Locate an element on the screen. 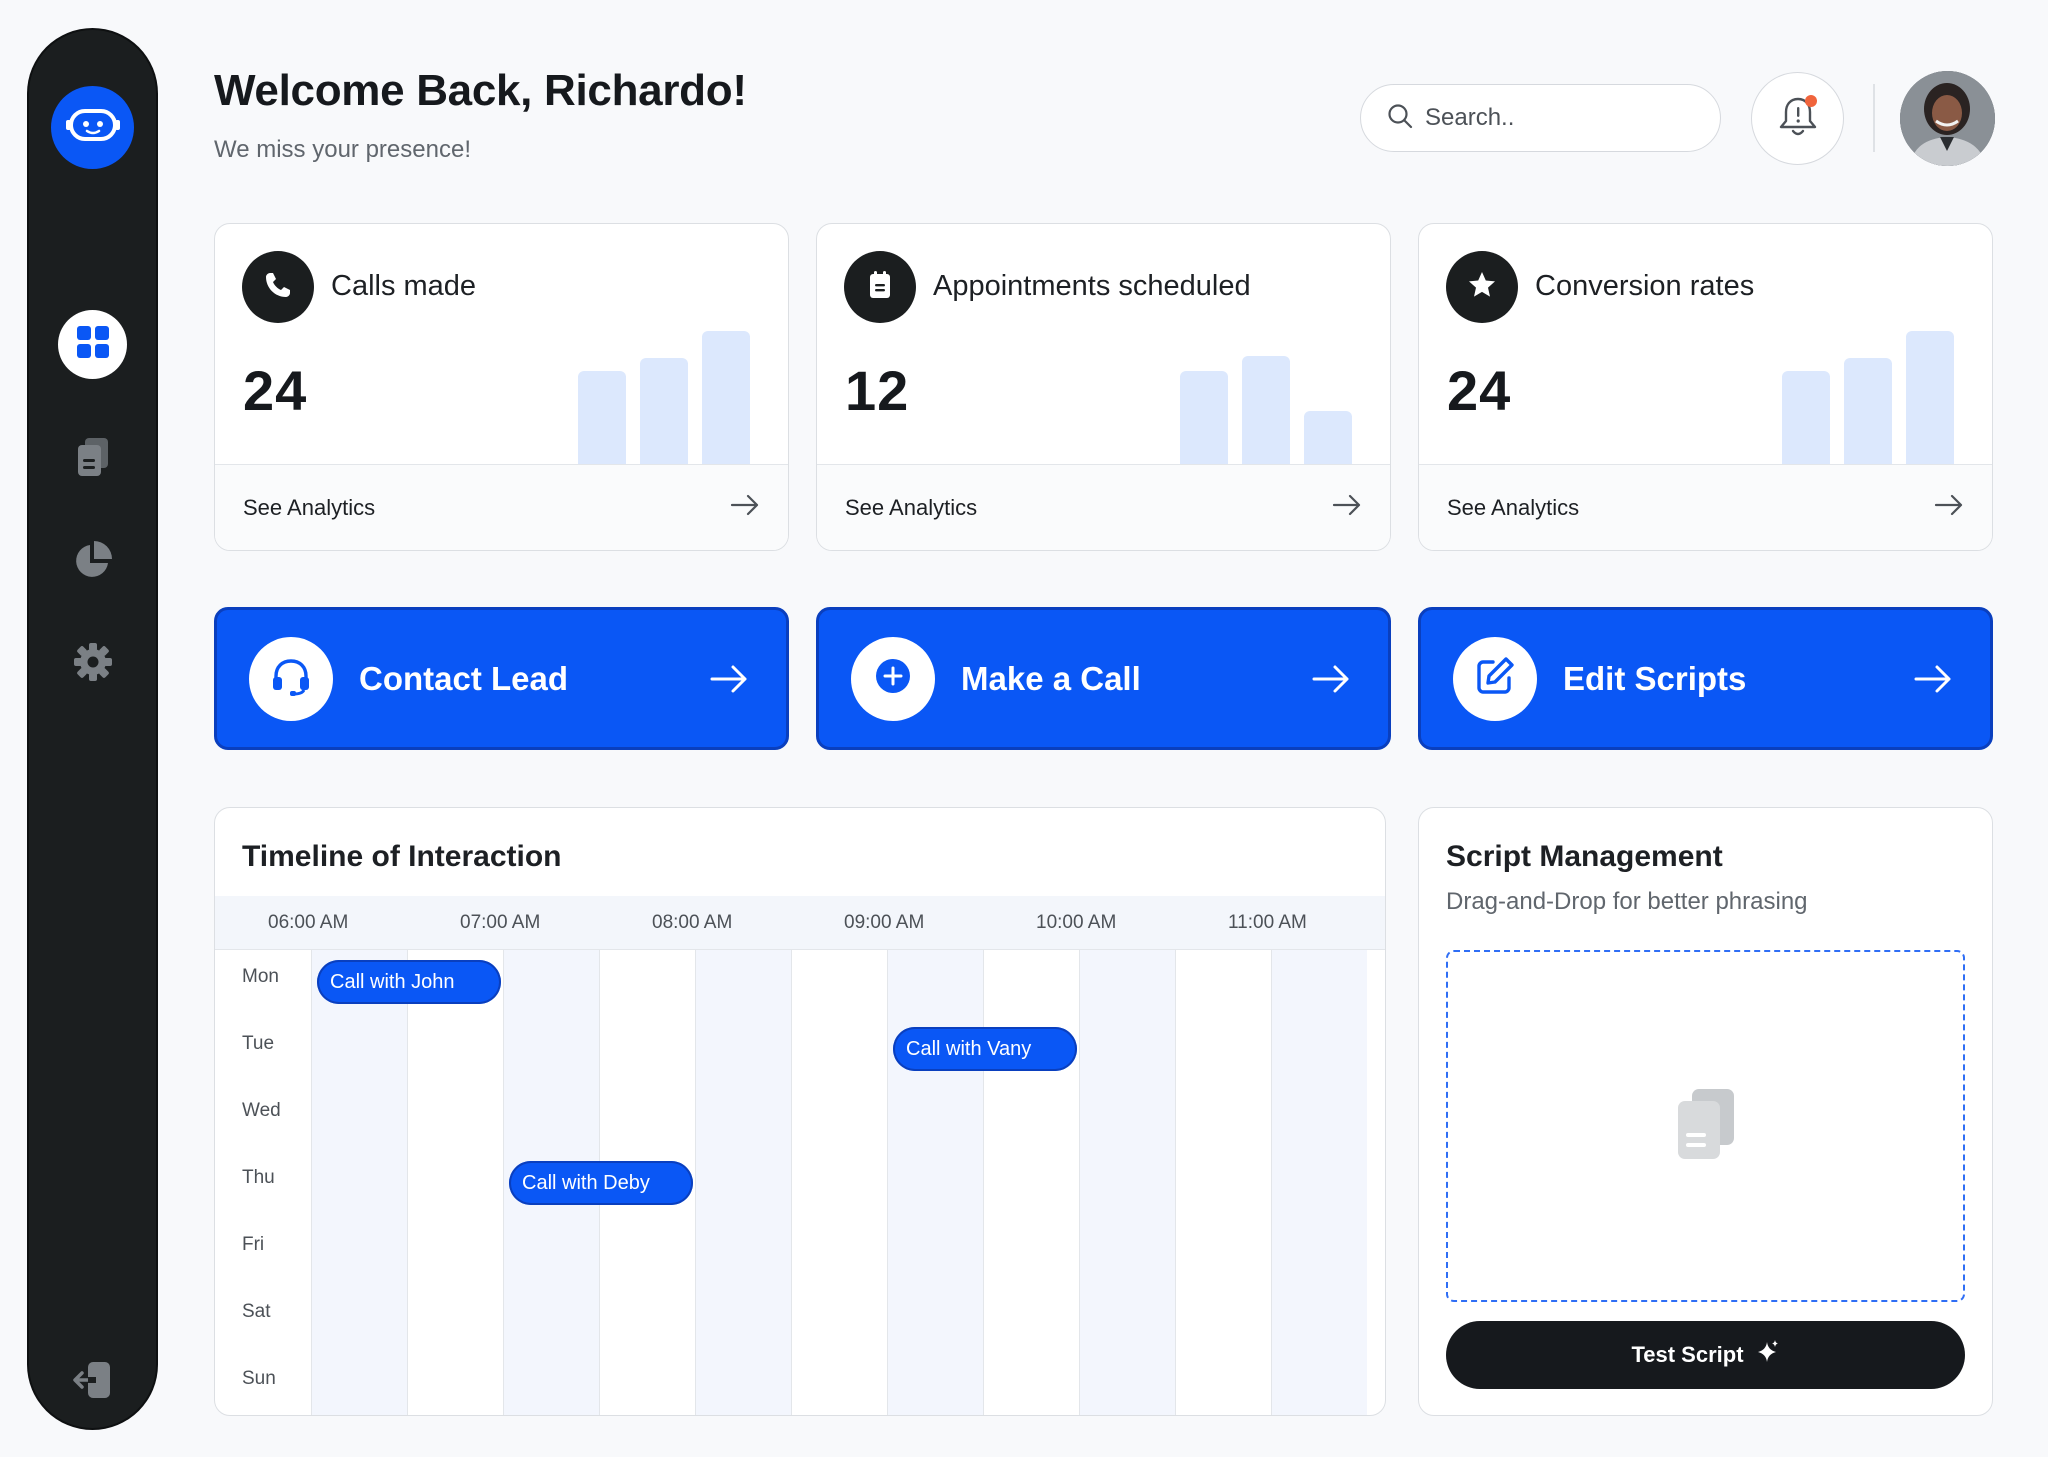 The height and width of the screenshot is (1457, 2048). timeline-day-label: Sat is located at coordinates (256, 1311).